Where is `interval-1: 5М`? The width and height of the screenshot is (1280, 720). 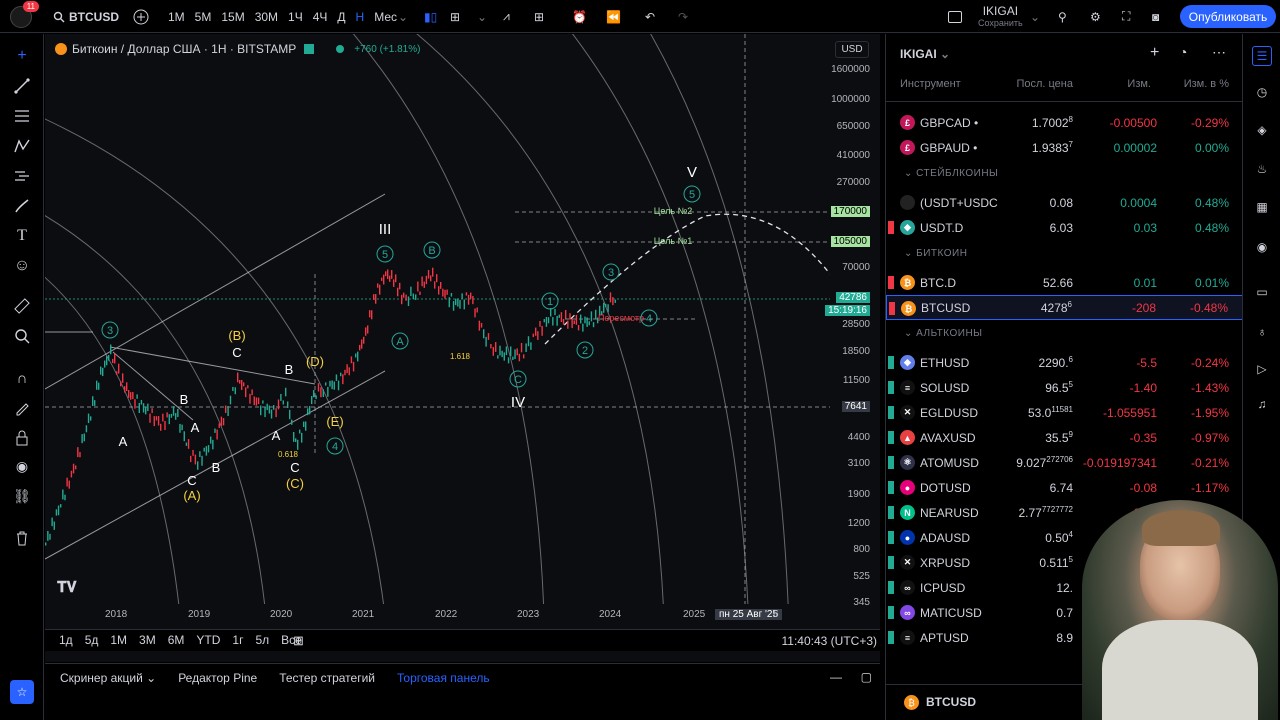 interval-1: 5М is located at coordinates (203, 17).